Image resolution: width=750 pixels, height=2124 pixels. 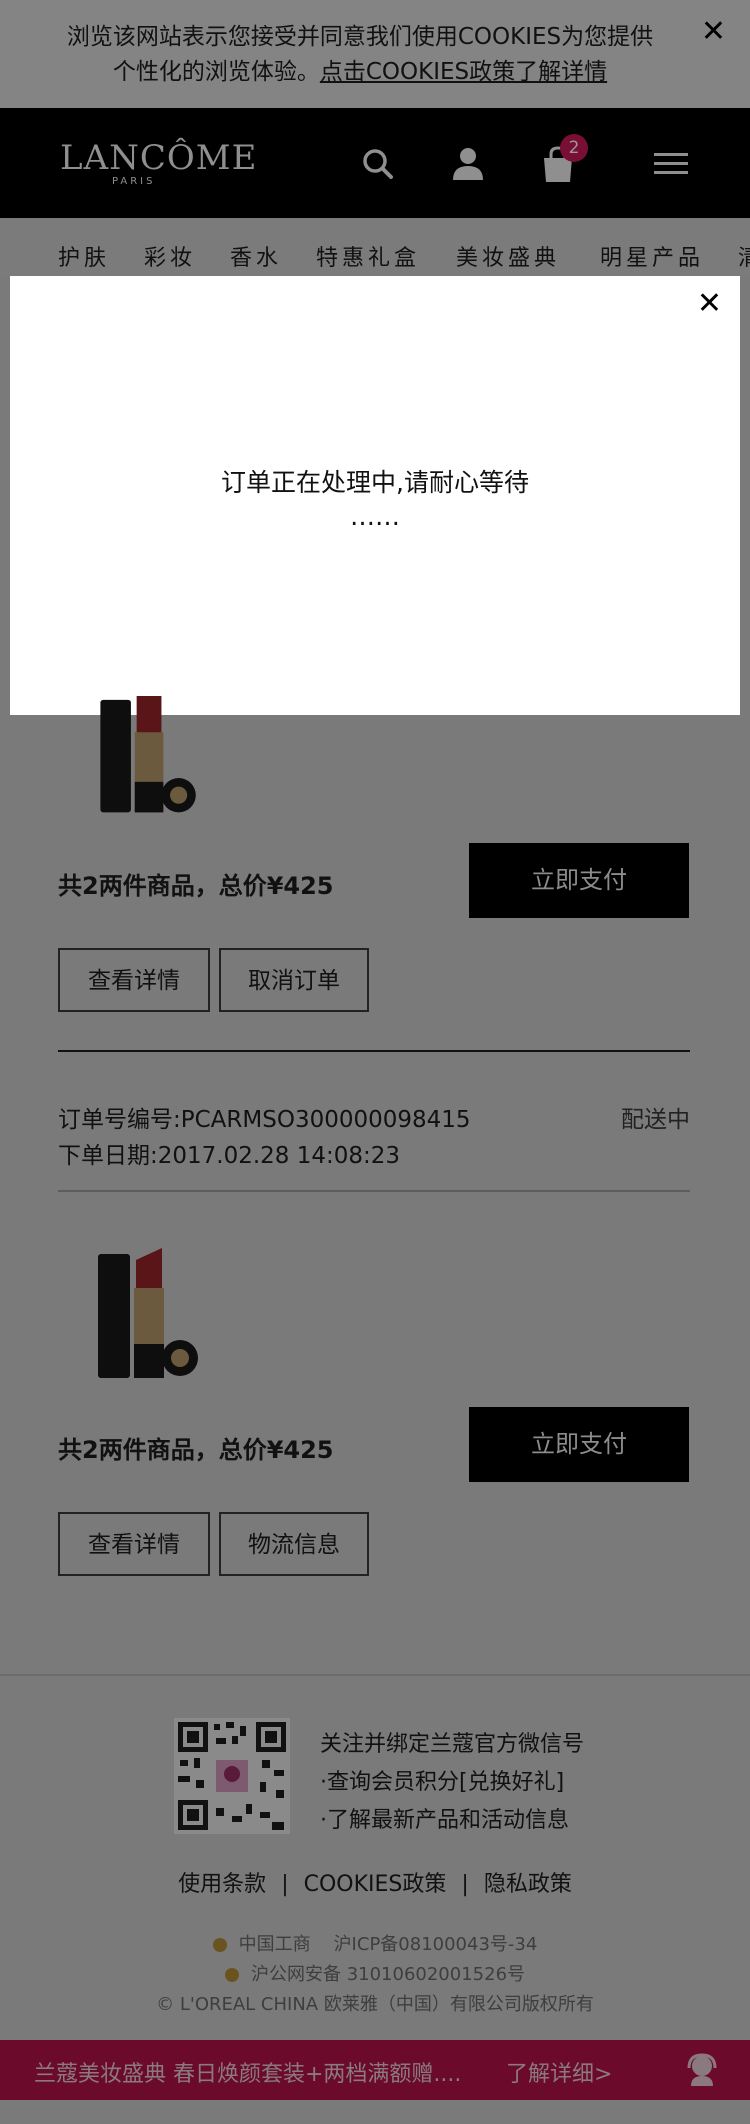 I want to click on cookie-line-2-prefix: 个性化的浏览体验。, so click(x=216, y=72).